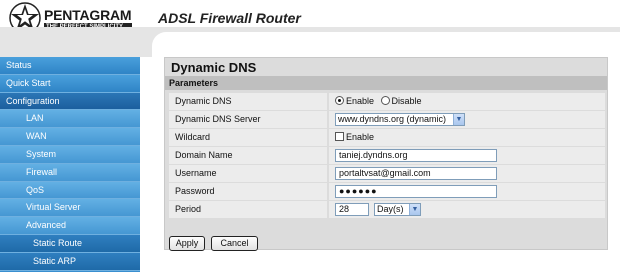 The height and width of the screenshot is (272, 620). What do you see at coordinates (360, 101) in the screenshot?
I see `dynamic-dns-enable-label: Enable` at bounding box center [360, 101].